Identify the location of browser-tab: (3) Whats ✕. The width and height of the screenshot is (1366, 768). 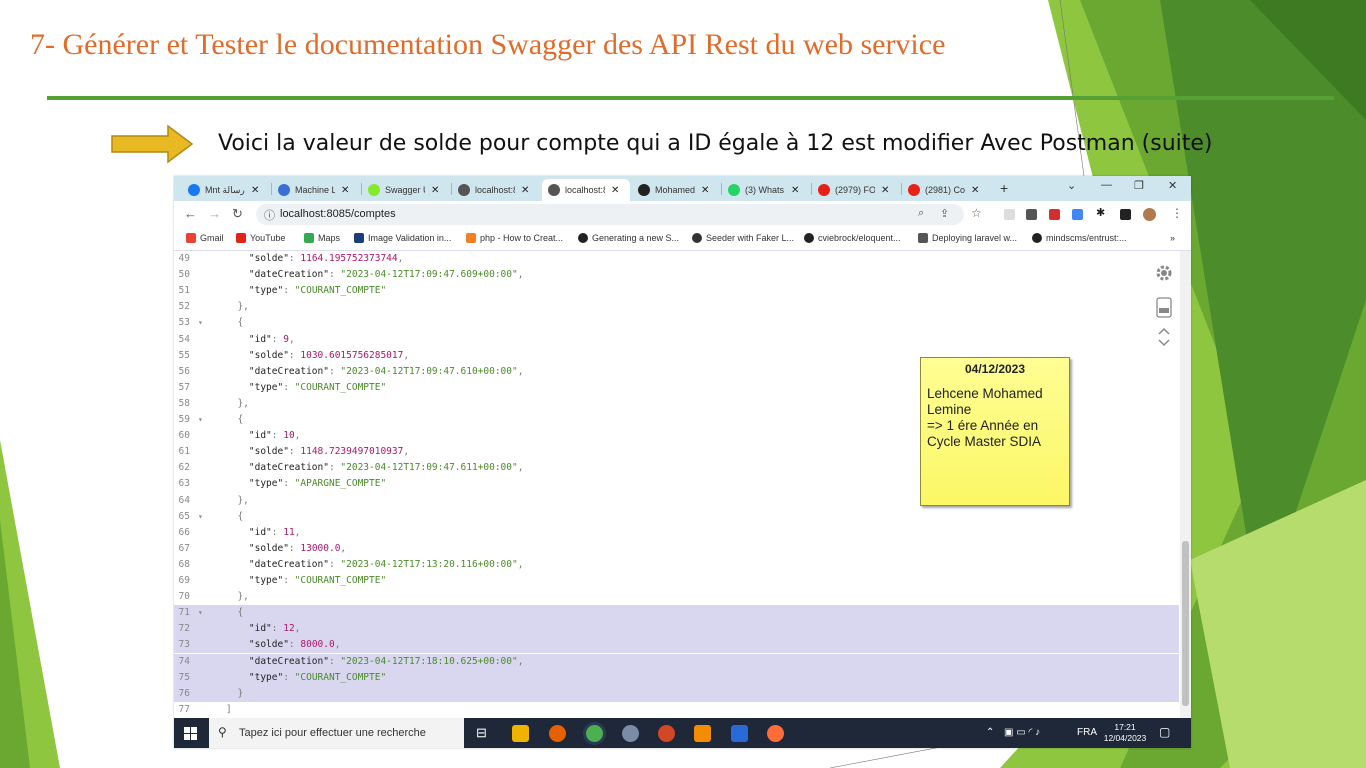
(766, 190).